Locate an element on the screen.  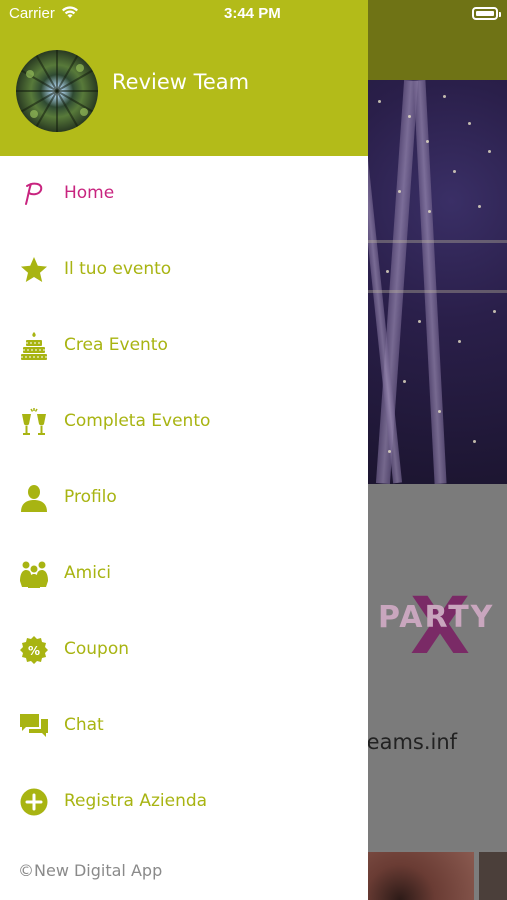
menu-item-label: Amici is located at coordinates (87, 573).